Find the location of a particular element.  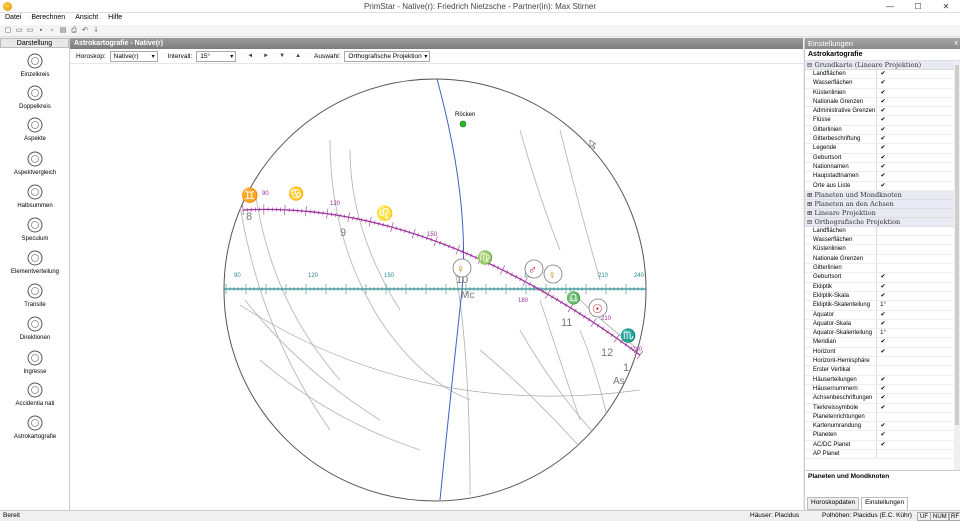

settings-row: Haupstadtnamen ✔ is located at coordinates (879, 177).